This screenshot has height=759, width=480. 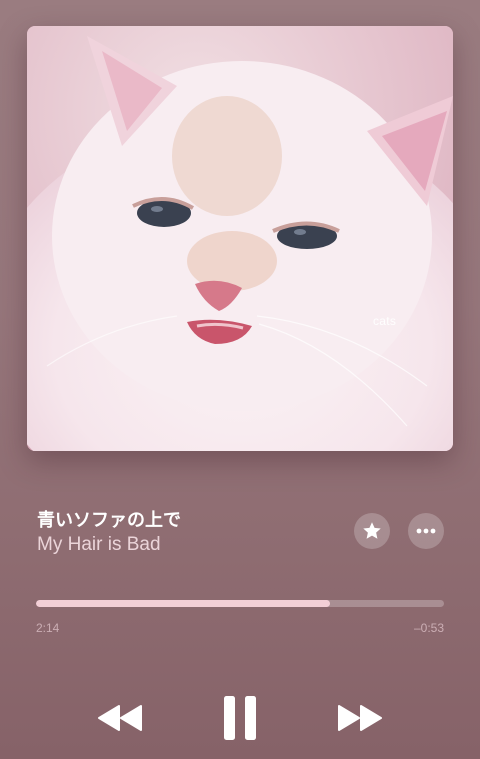 I want to click on playback-scrubber, so click(x=240, y=603).